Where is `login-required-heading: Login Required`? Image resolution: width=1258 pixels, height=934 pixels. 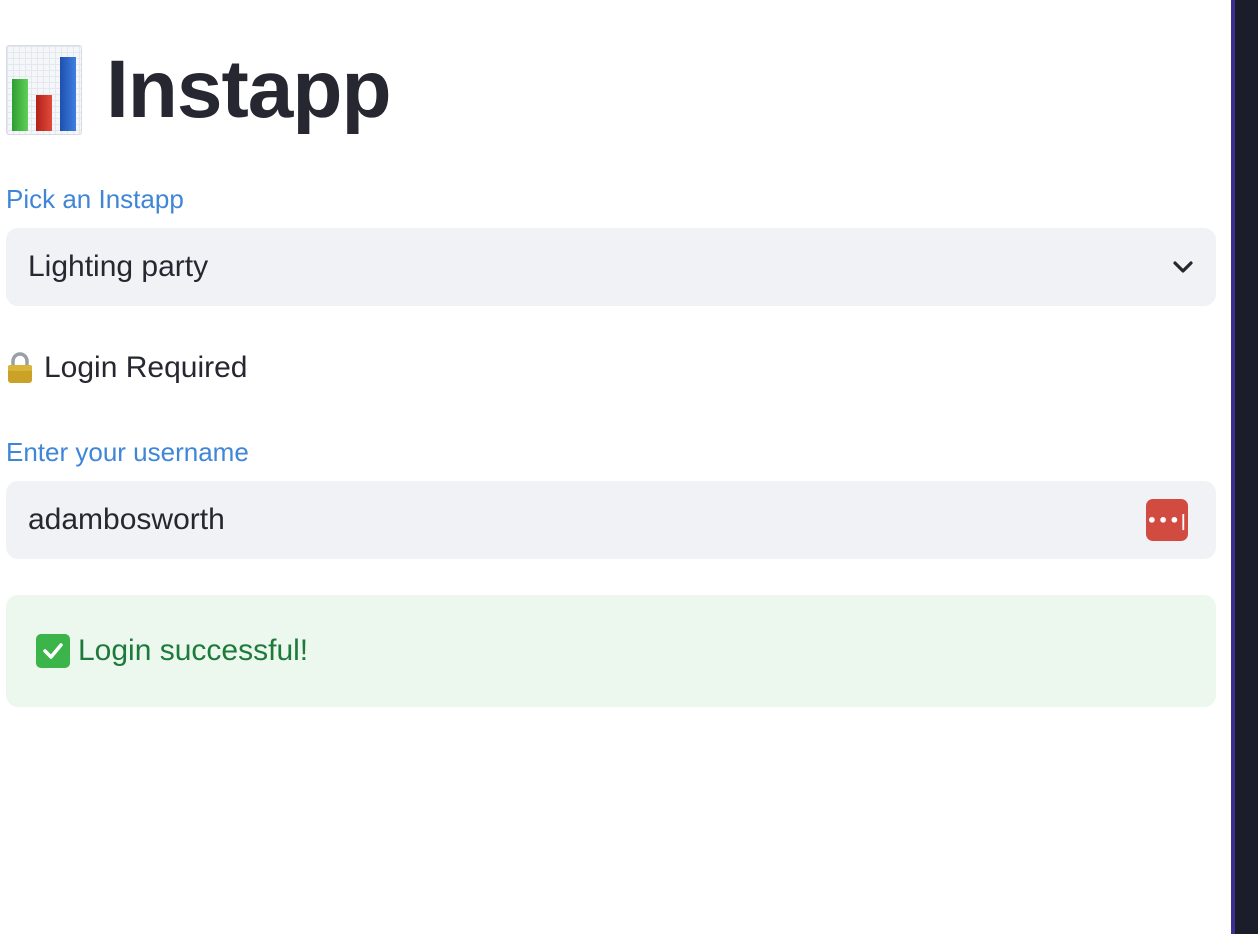
login-required-heading: Login Required is located at coordinates (126, 368).